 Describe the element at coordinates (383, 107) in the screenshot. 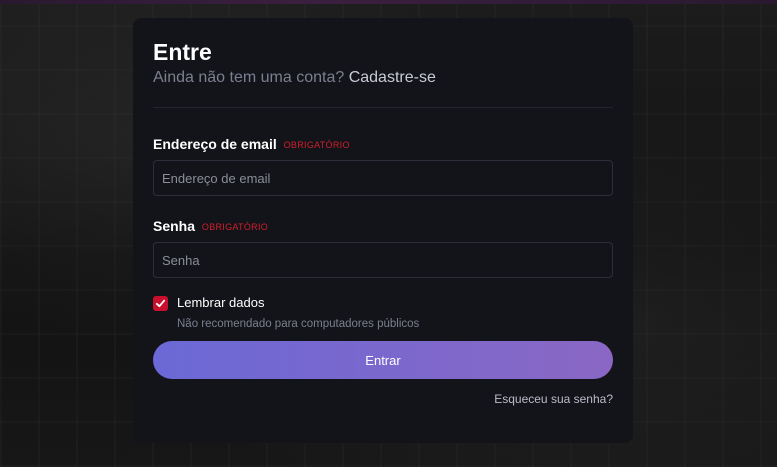

I see `divider` at that location.